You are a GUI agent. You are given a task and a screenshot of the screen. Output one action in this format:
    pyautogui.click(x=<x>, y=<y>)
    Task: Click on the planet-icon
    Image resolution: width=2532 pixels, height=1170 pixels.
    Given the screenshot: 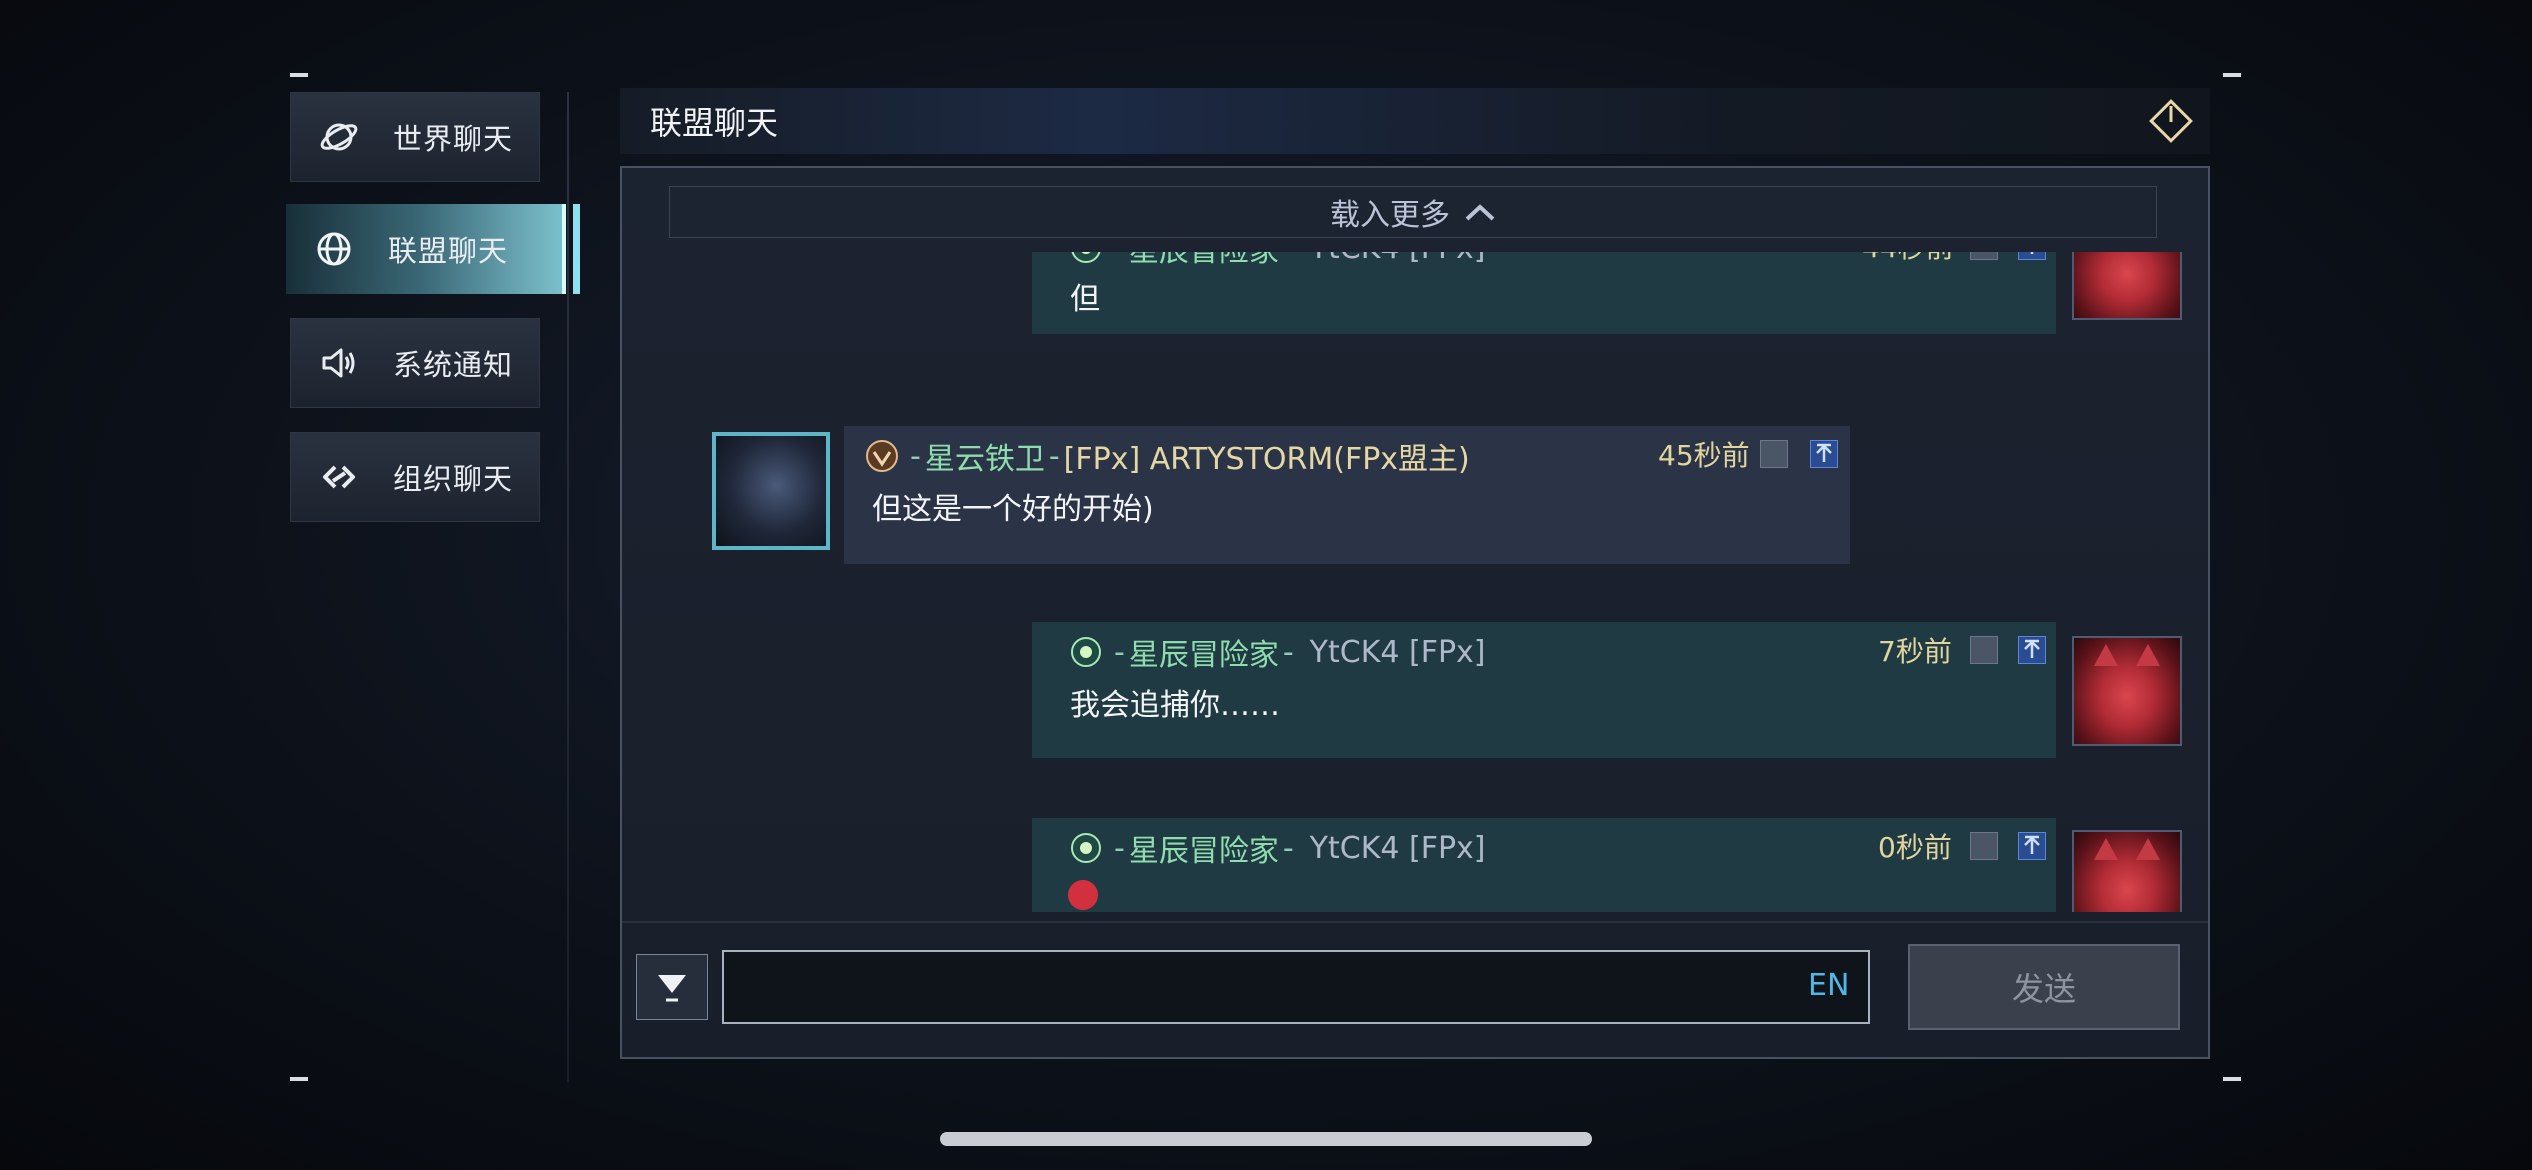 What is the action you would take?
    pyautogui.click(x=339, y=137)
    